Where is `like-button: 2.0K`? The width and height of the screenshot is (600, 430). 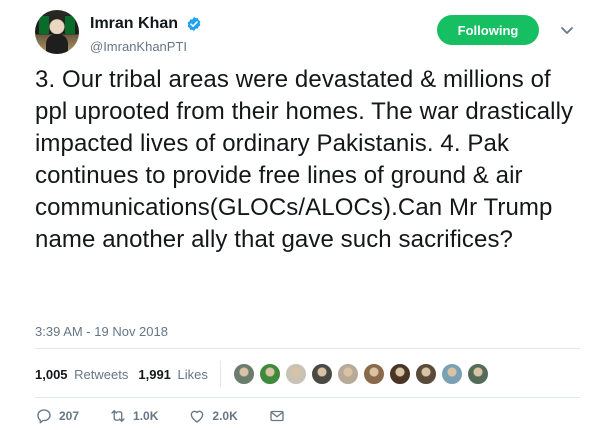
like-button: 2.0K is located at coordinates (213, 416).